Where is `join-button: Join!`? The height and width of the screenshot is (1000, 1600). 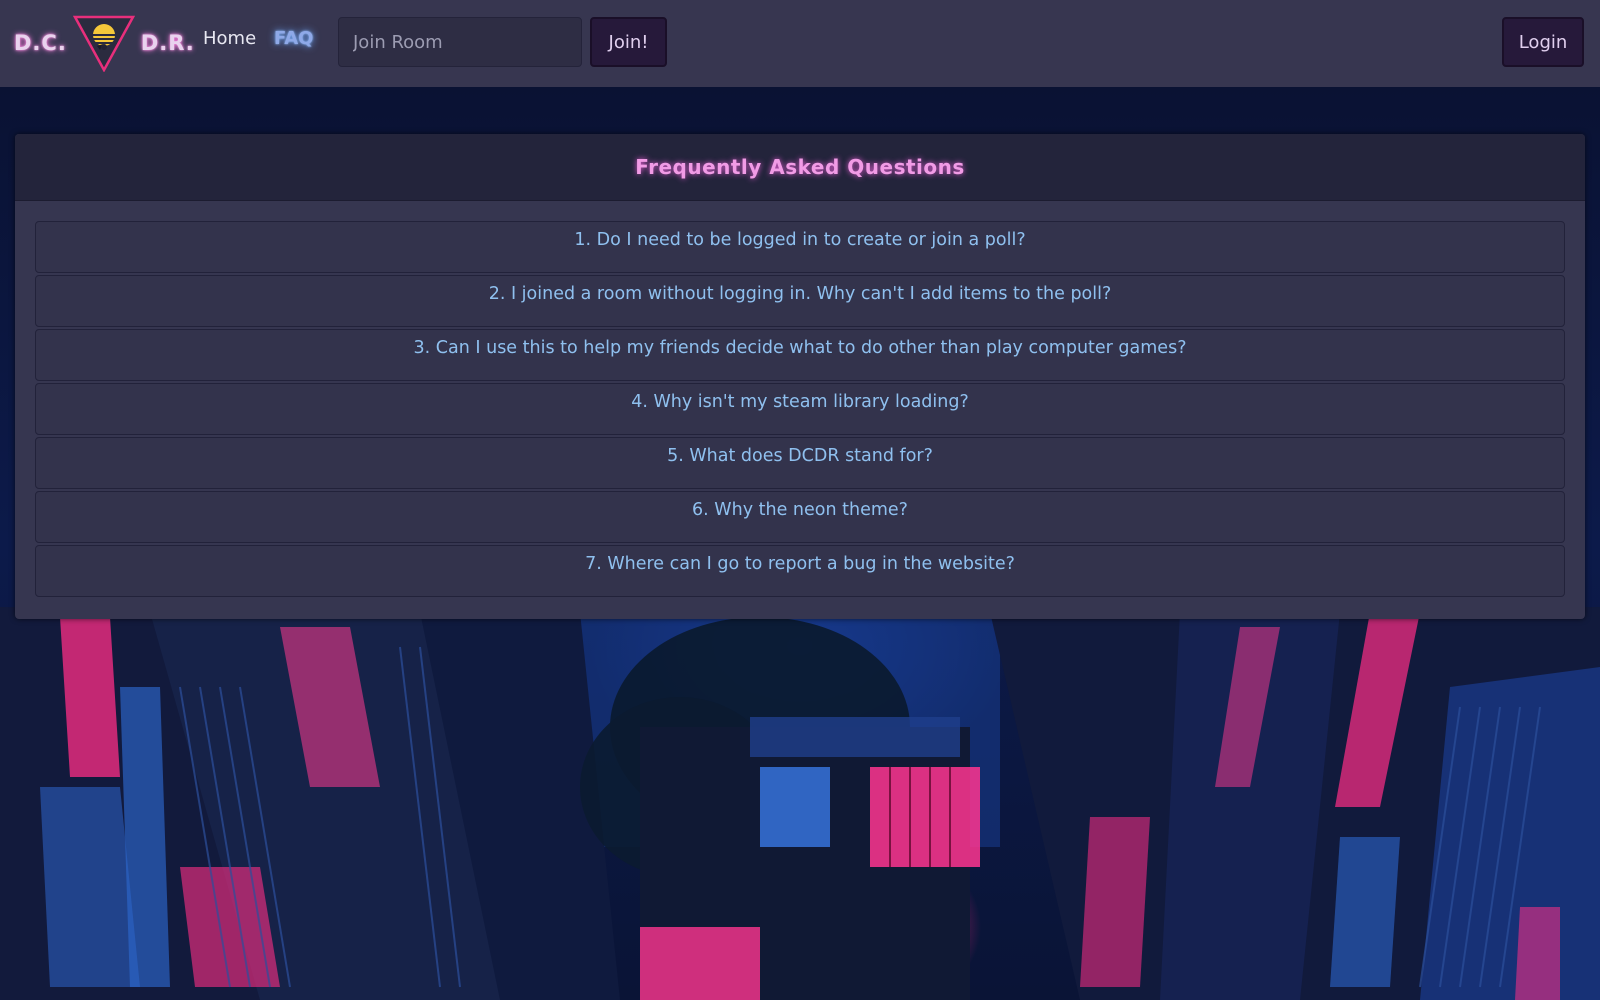
join-button: Join! is located at coordinates (628, 42).